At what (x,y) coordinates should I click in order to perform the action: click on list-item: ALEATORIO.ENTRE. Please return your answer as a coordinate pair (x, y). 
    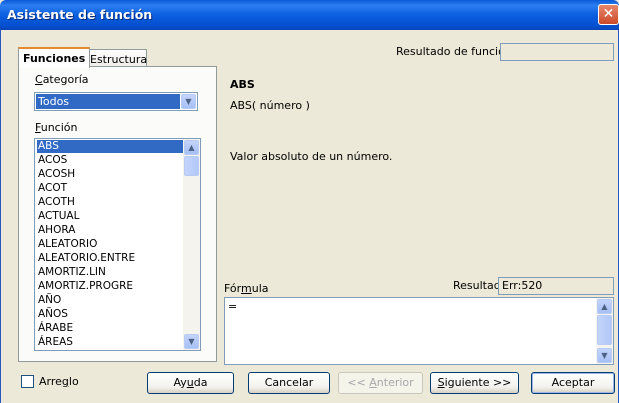
    Looking at the image, I should click on (86, 258).